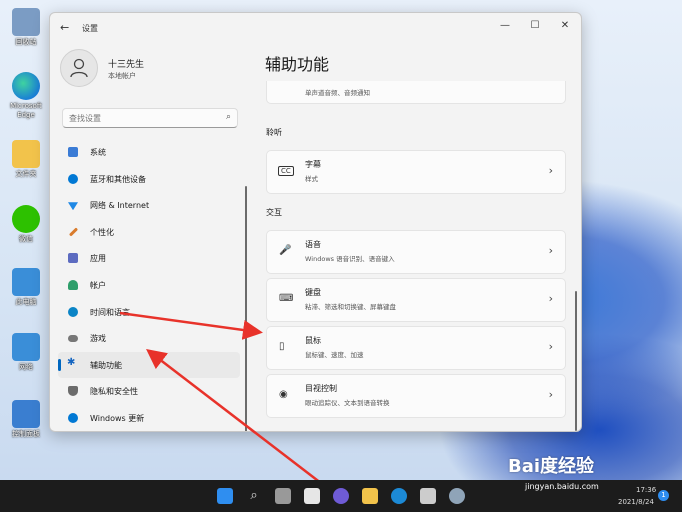  Describe the element at coordinates (274, 132) in the screenshot. I see `section-hearing: 聆听` at that location.